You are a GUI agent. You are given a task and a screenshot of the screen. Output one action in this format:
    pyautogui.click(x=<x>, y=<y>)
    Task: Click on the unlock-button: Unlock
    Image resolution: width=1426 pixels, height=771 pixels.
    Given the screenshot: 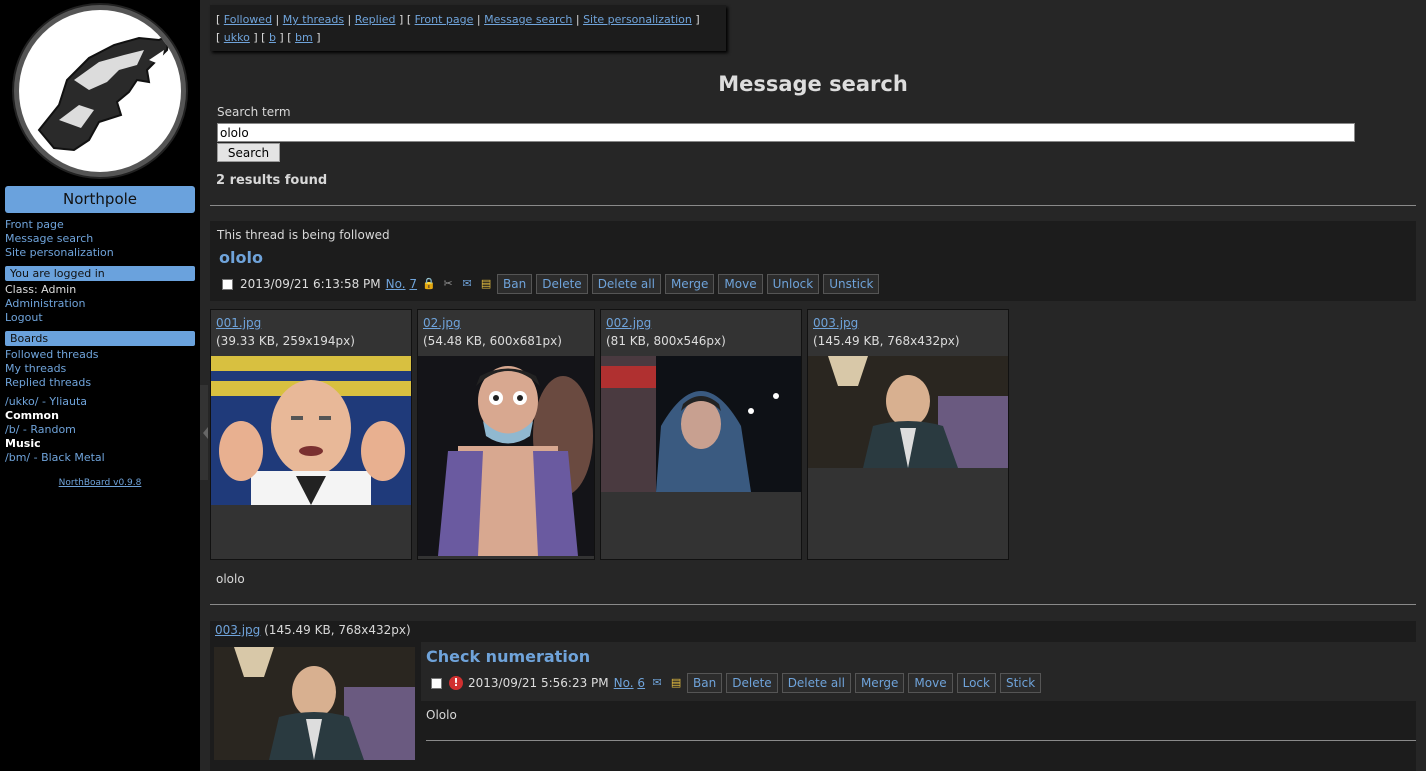 What is the action you would take?
    pyautogui.click(x=793, y=284)
    